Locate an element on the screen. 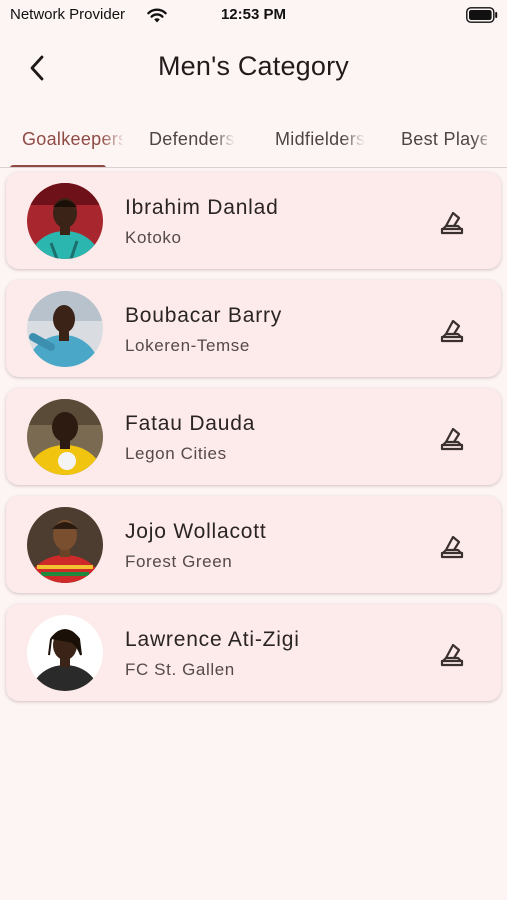 The height and width of the screenshot is (900, 507). player-club: FC St. Gallen is located at coordinates (180, 669).